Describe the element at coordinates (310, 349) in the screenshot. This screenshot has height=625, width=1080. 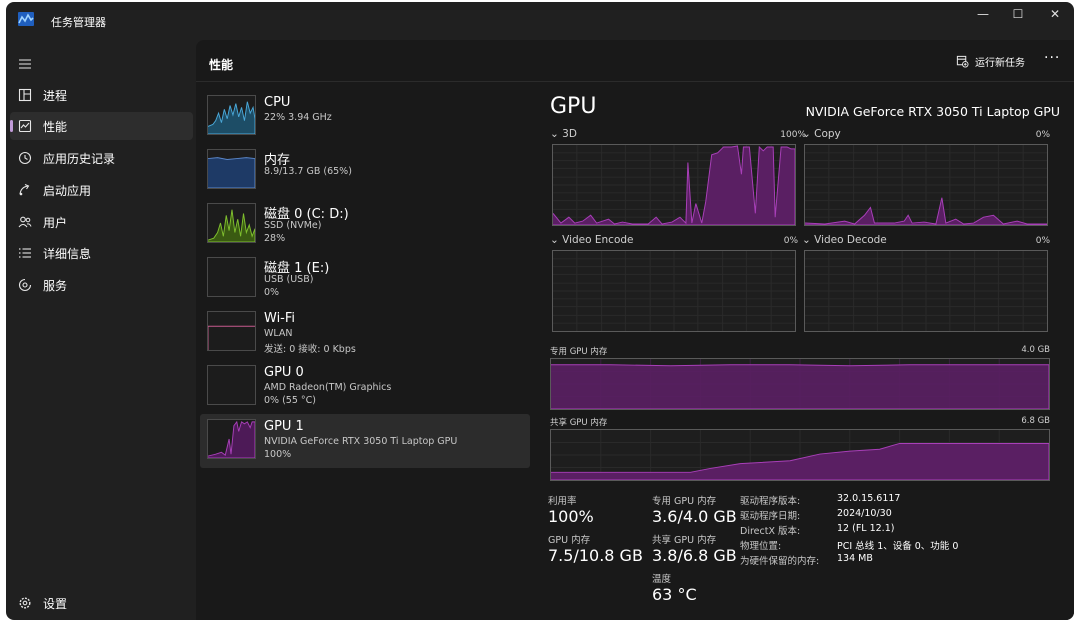
I see `resource-usage: 发送: 0 接收: 0 Kbps` at that location.